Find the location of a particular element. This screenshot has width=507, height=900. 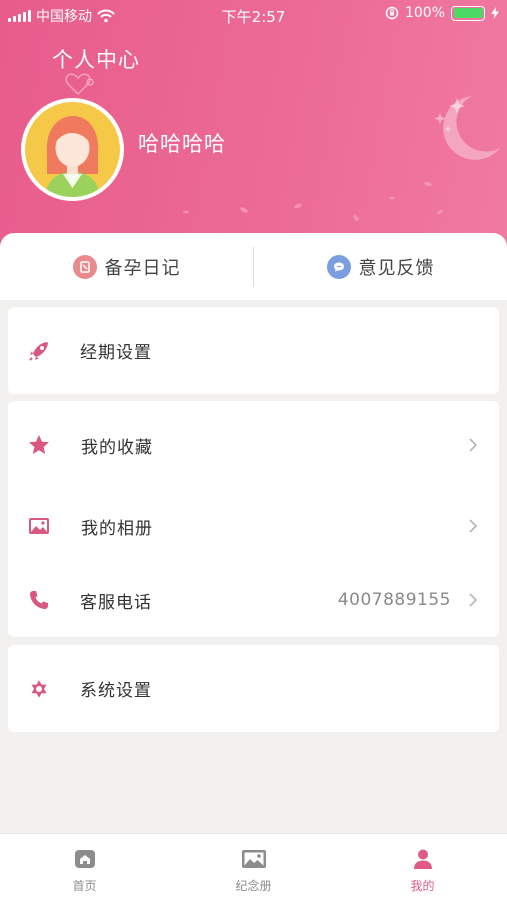

charging-icon is located at coordinates (495, 13).